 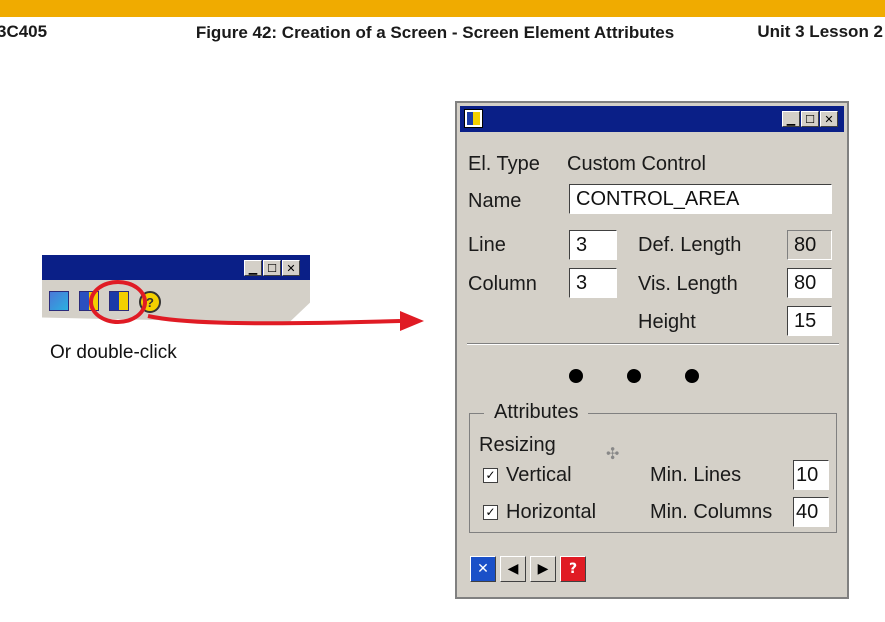 What do you see at coordinates (791, 119) in the screenshot?
I see `dialog-minimize-button: ▁` at bounding box center [791, 119].